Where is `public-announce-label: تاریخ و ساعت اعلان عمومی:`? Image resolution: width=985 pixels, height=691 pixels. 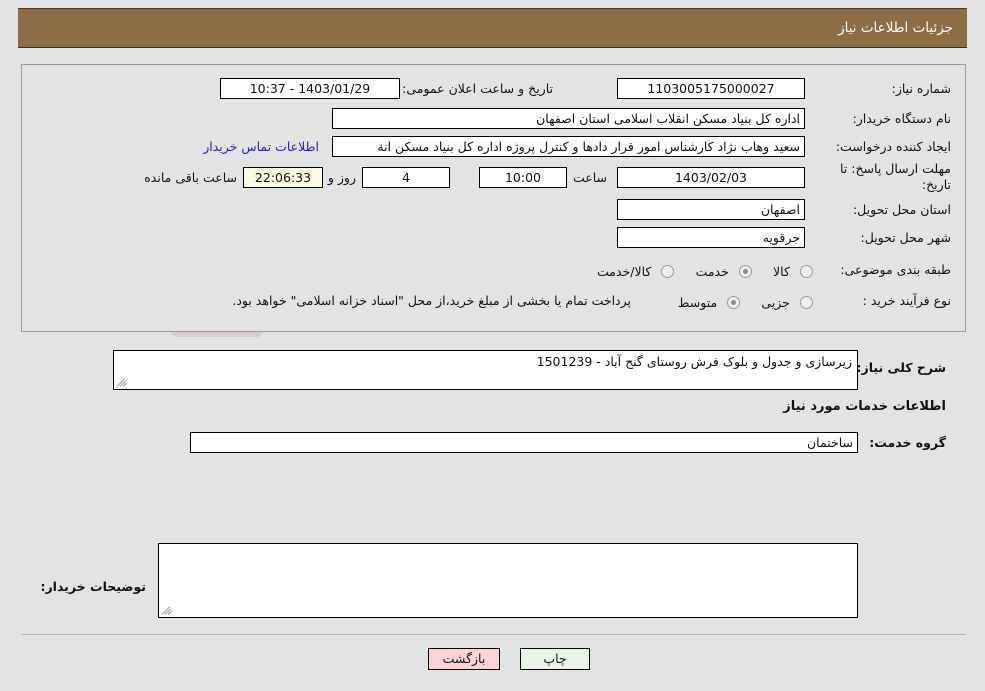 public-announce-label: تاریخ و ساعت اعلان عمومی: is located at coordinates (477, 88).